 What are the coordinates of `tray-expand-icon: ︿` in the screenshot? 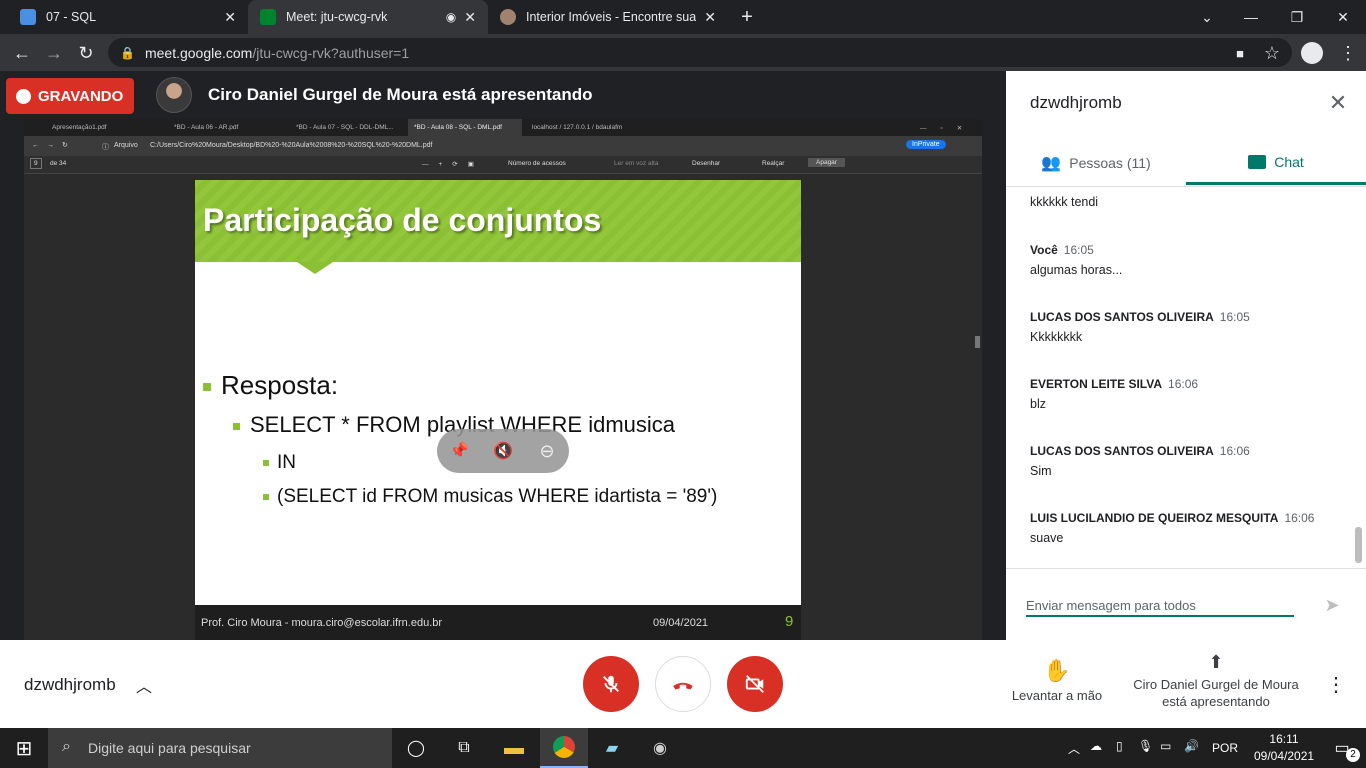 It's located at (1074, 748).